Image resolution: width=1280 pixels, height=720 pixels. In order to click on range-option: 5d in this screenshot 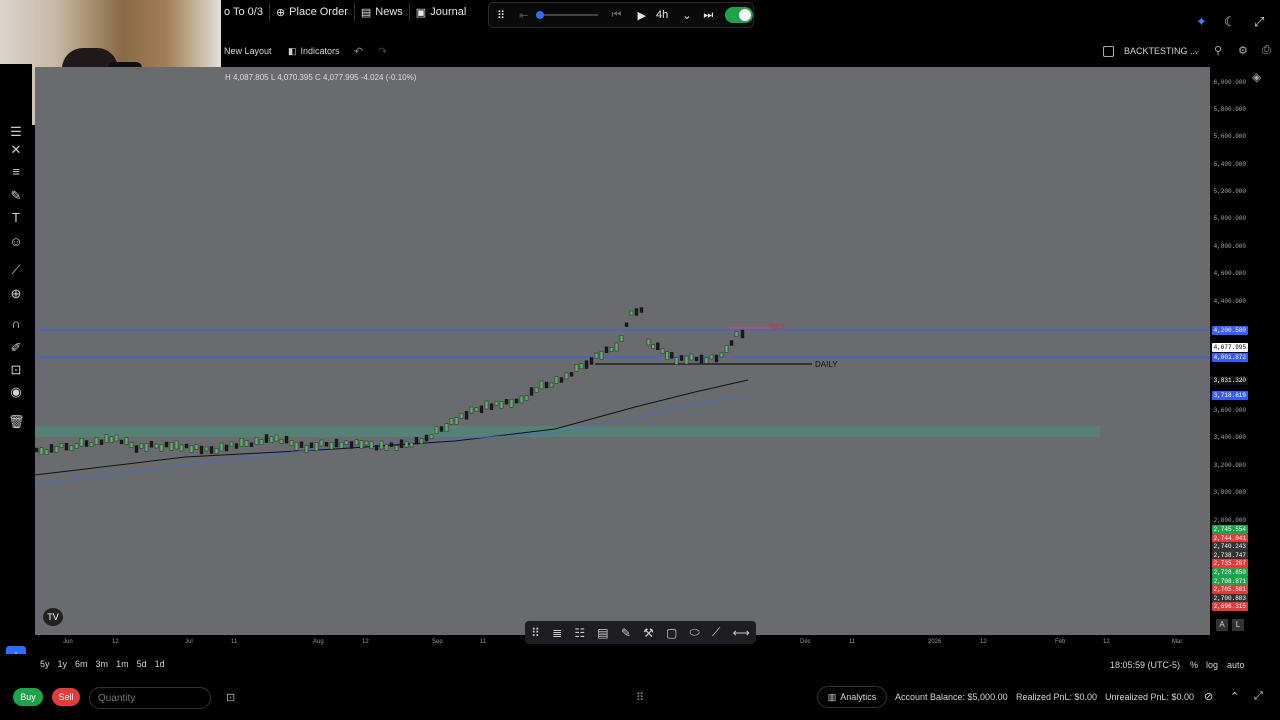, I will do `click(142, 664)`.